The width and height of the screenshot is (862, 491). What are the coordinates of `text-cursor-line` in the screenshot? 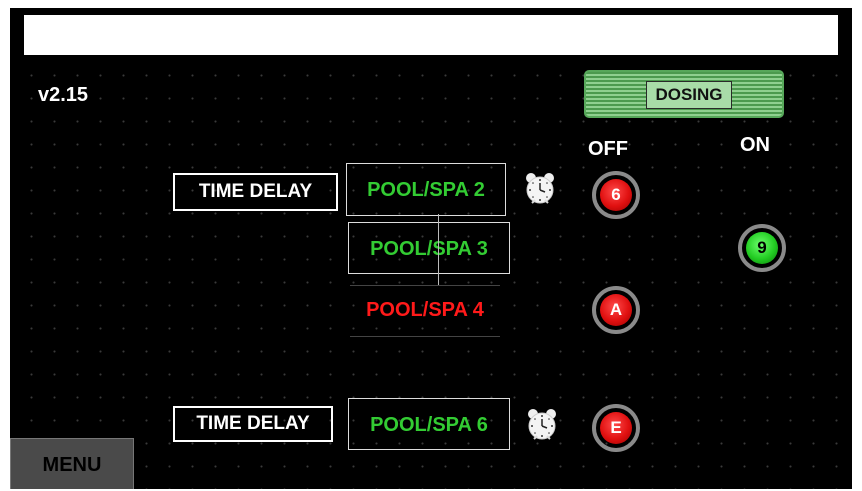 It's located at (438, 250).